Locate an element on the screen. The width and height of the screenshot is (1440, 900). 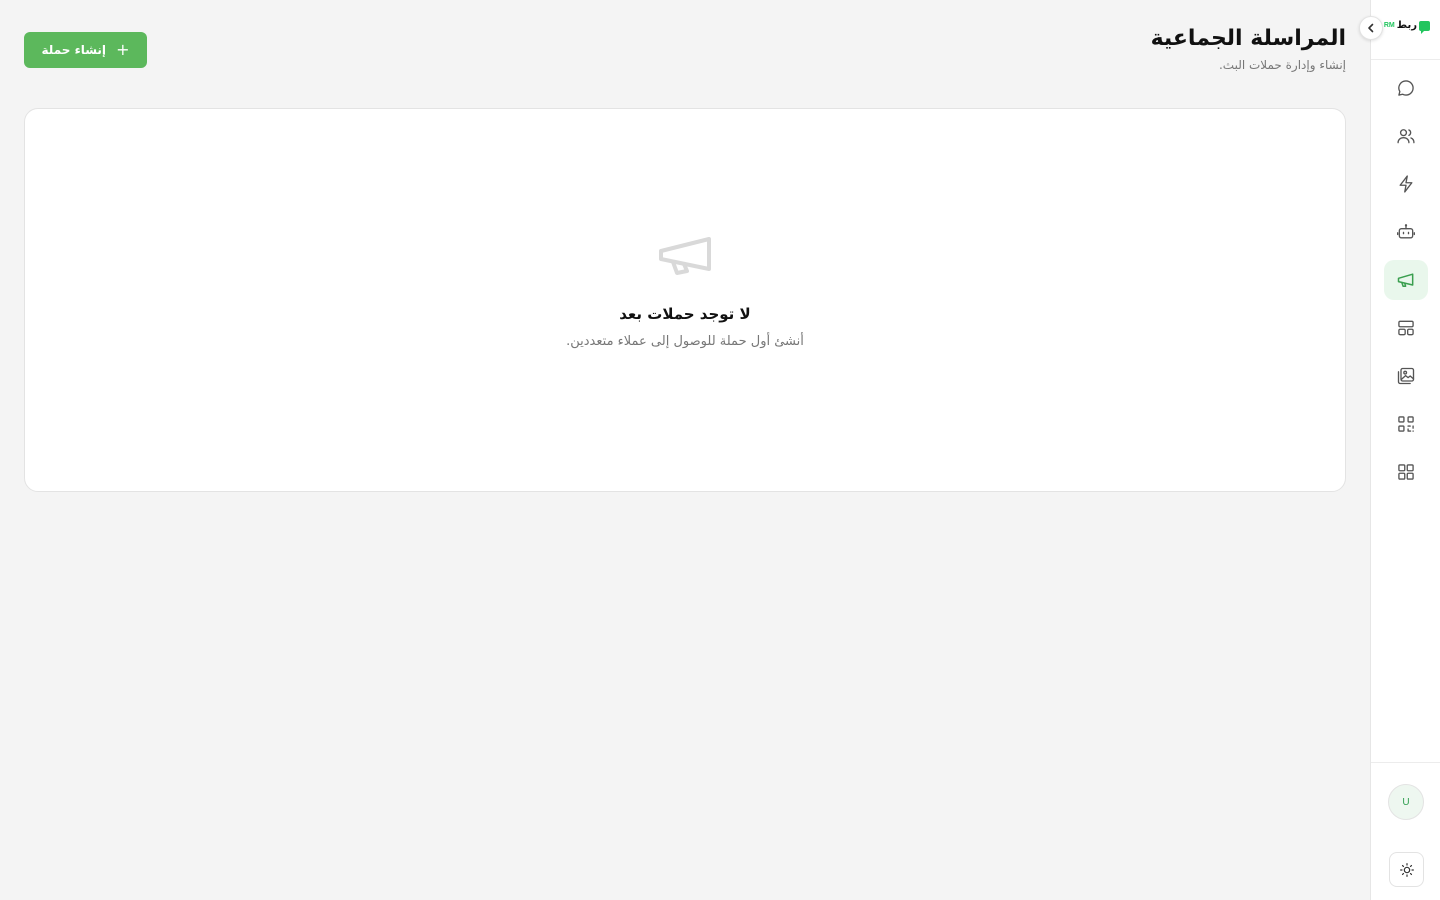
sidebar-nav is located at coordinates (1406, 280).